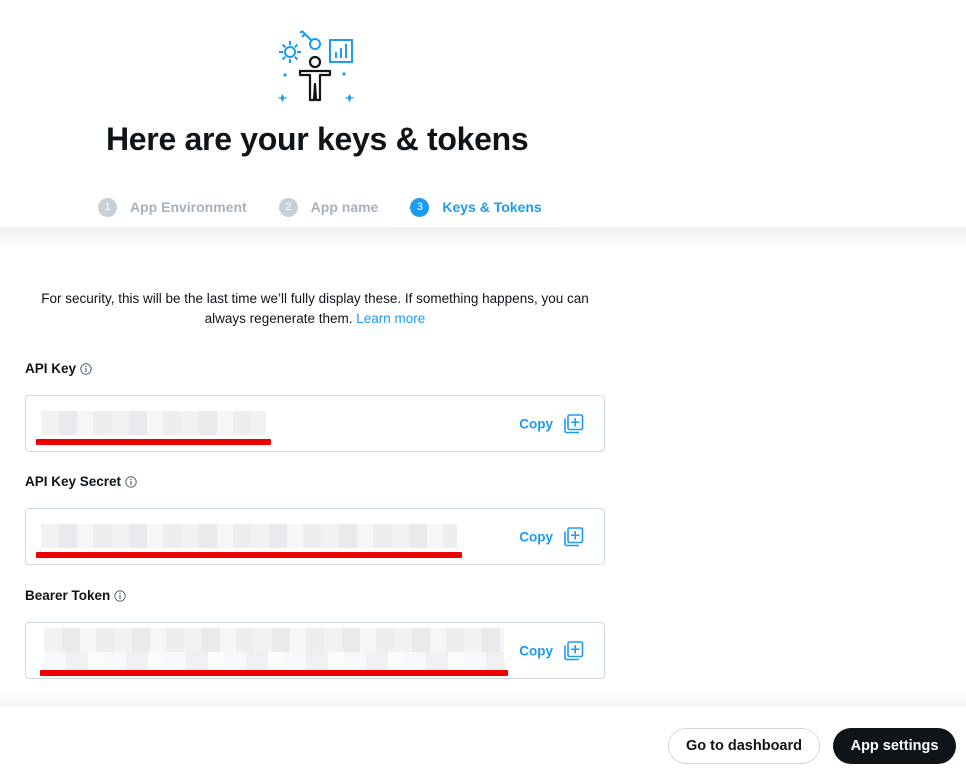 Image resolution: width=966 pixels, height=776 pixels. I want to click on step-app-environment: 1 App Environment, so click(172, 207).